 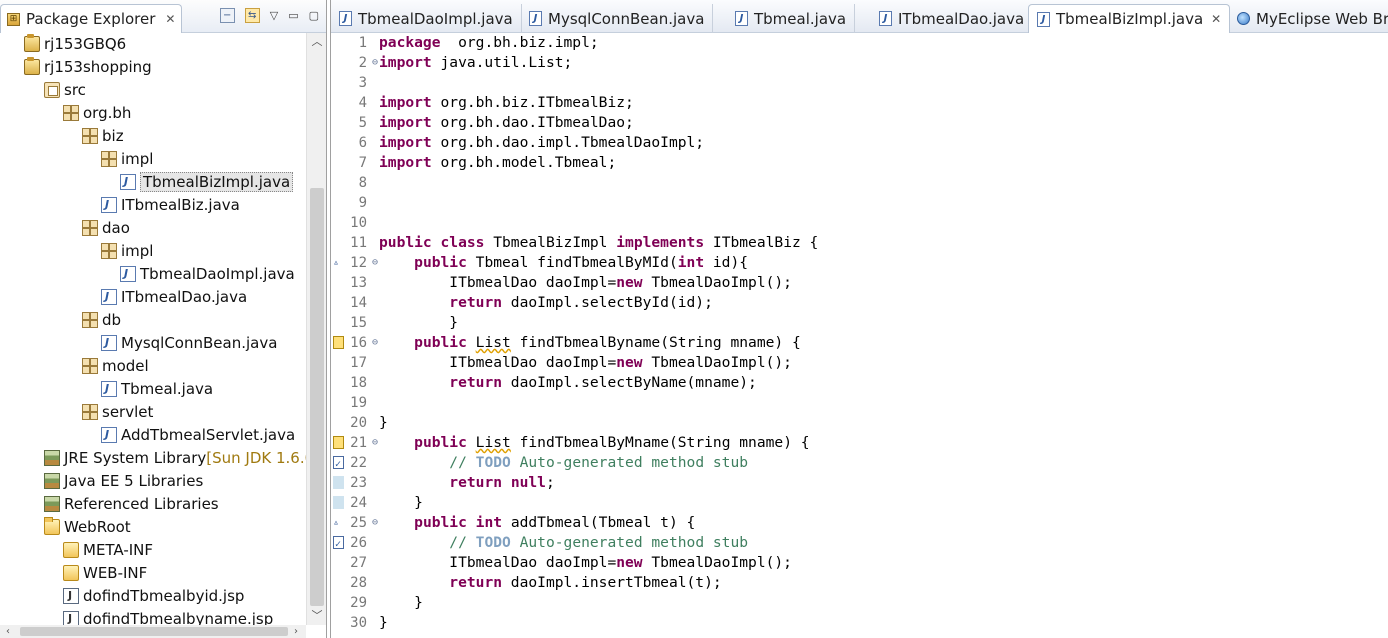 I want to click on code-line: return daoImpl.selectByName(mname);, so click(x=568, y=383).